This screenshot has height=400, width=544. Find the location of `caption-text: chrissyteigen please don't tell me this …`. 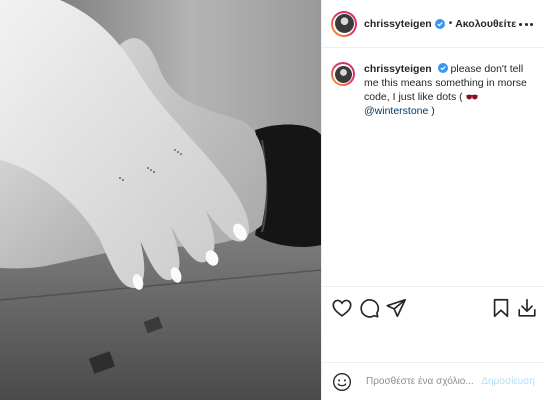

caption-text: chrissyteigen please don't tell me this … is located at coordinates (448, 90).